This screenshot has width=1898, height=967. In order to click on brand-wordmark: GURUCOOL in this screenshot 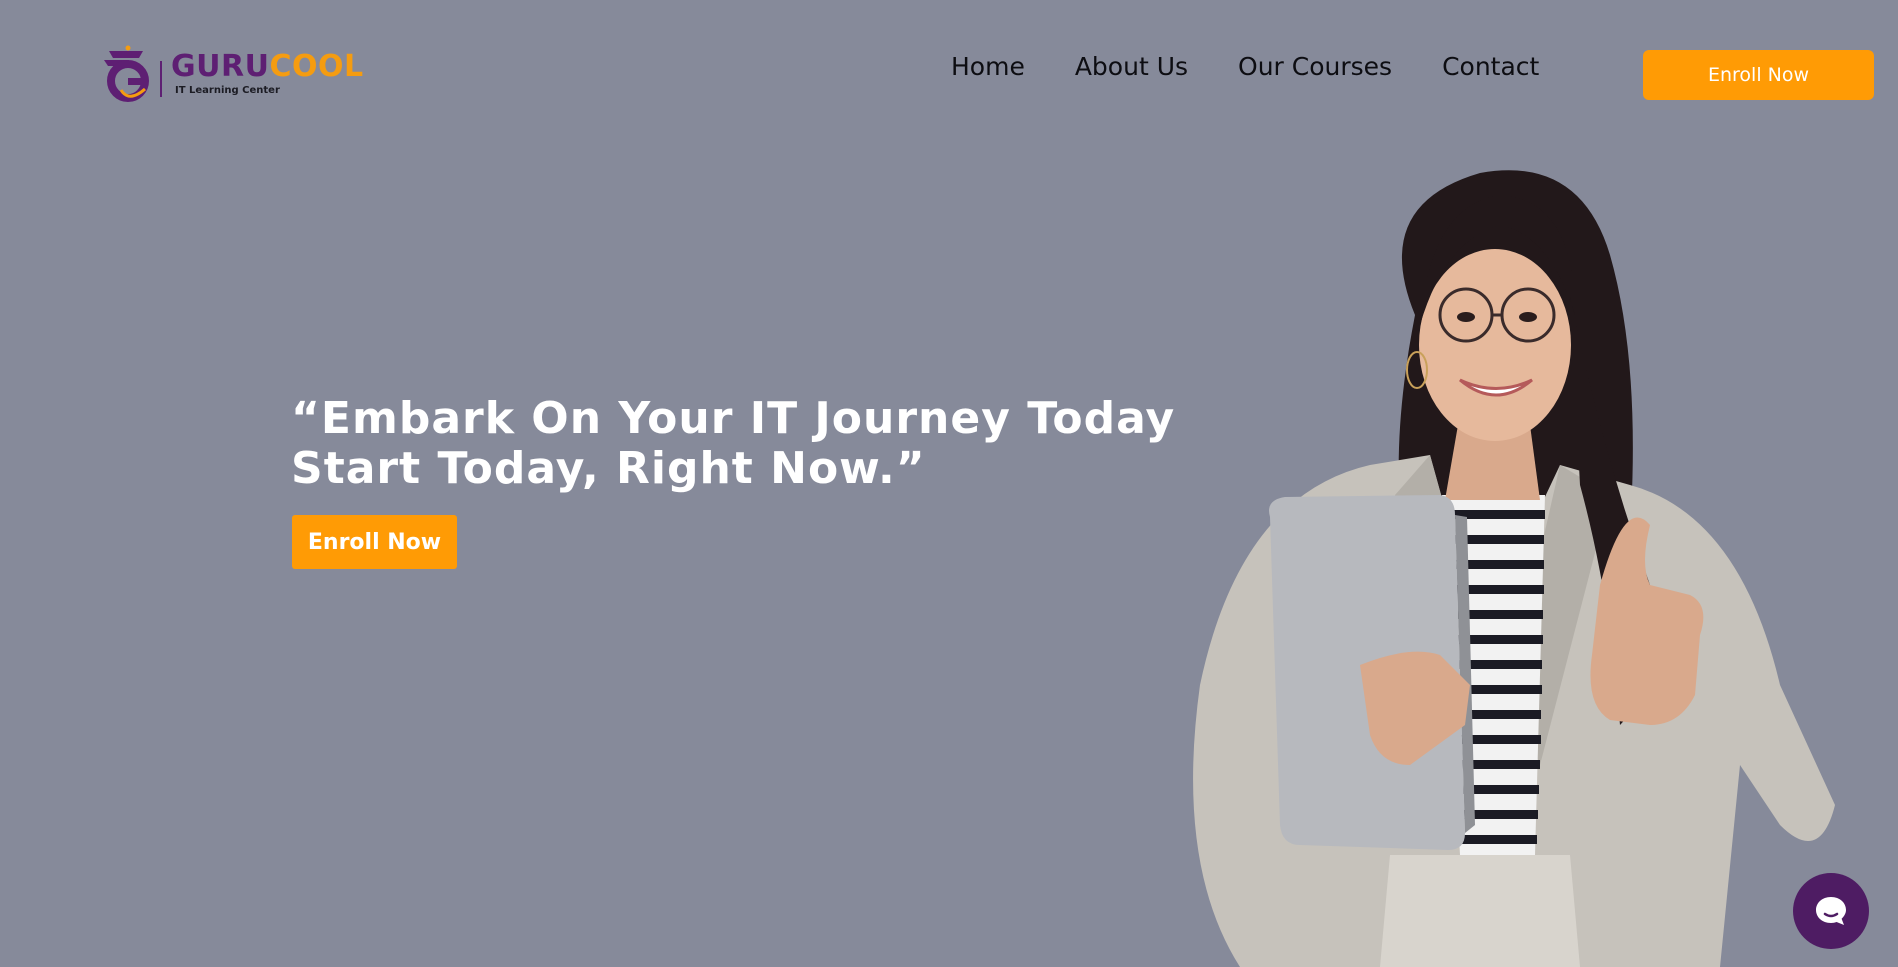, I will do `click(267, 67)`.